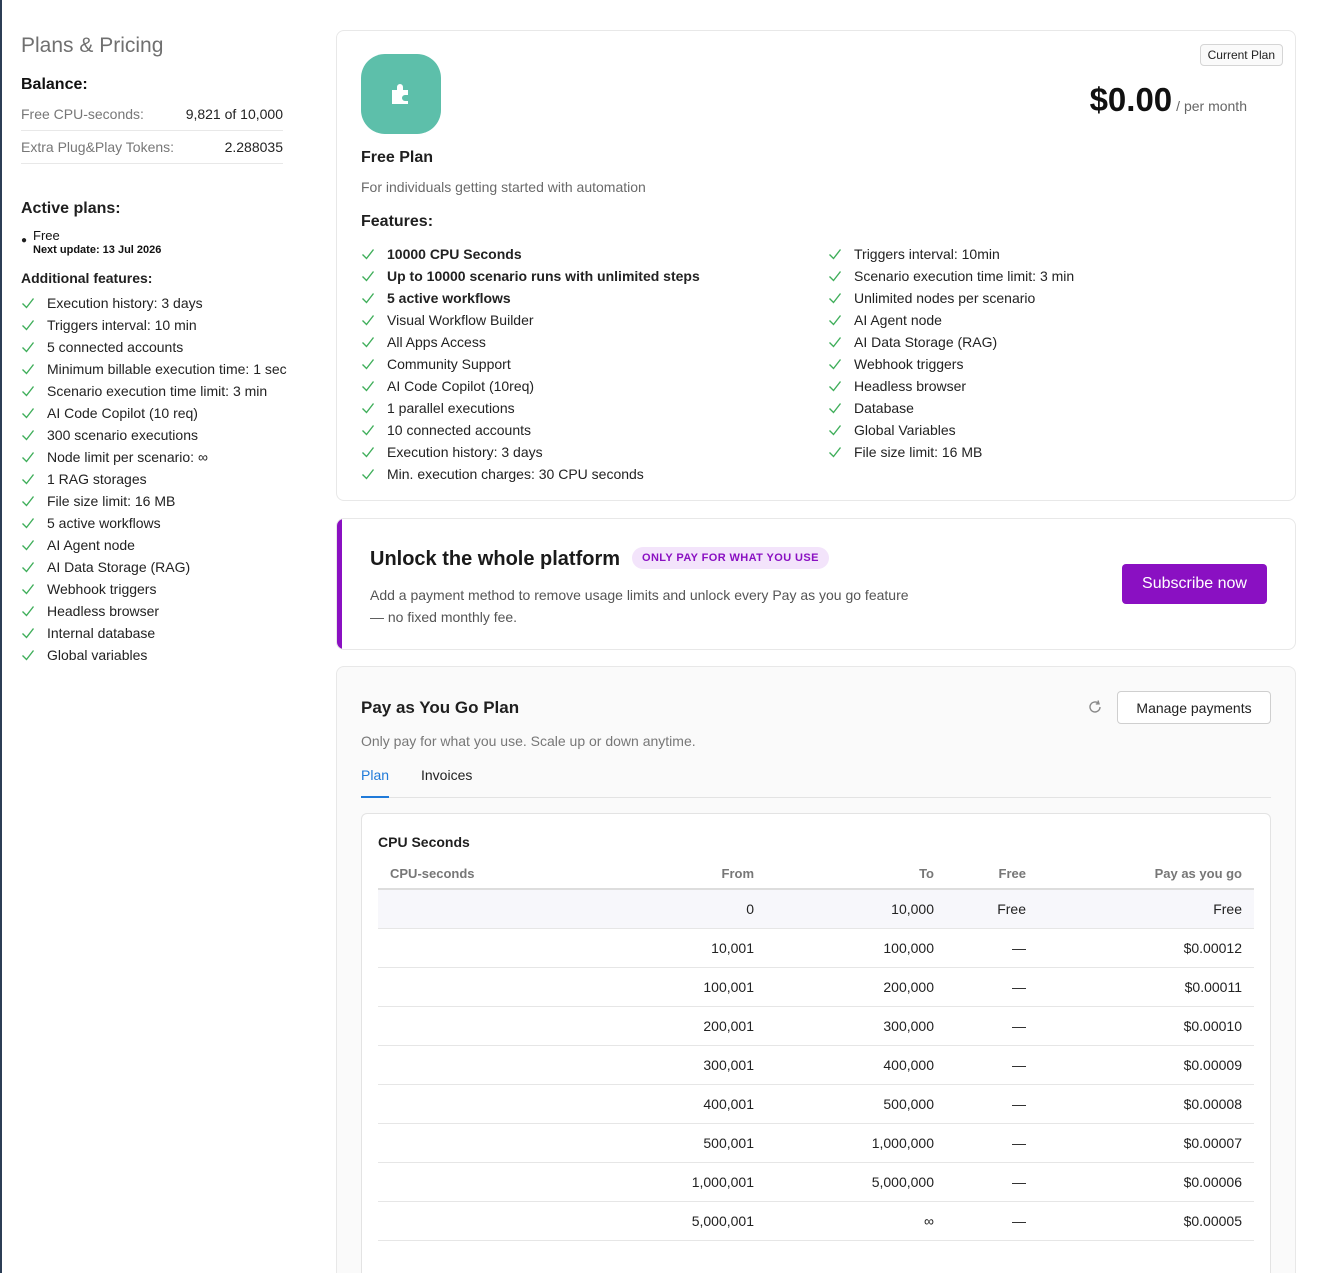 This screenshot has width=1339, height=1273. I want to click on feature-item: File size limit: 16 MB, so click(166, 501).